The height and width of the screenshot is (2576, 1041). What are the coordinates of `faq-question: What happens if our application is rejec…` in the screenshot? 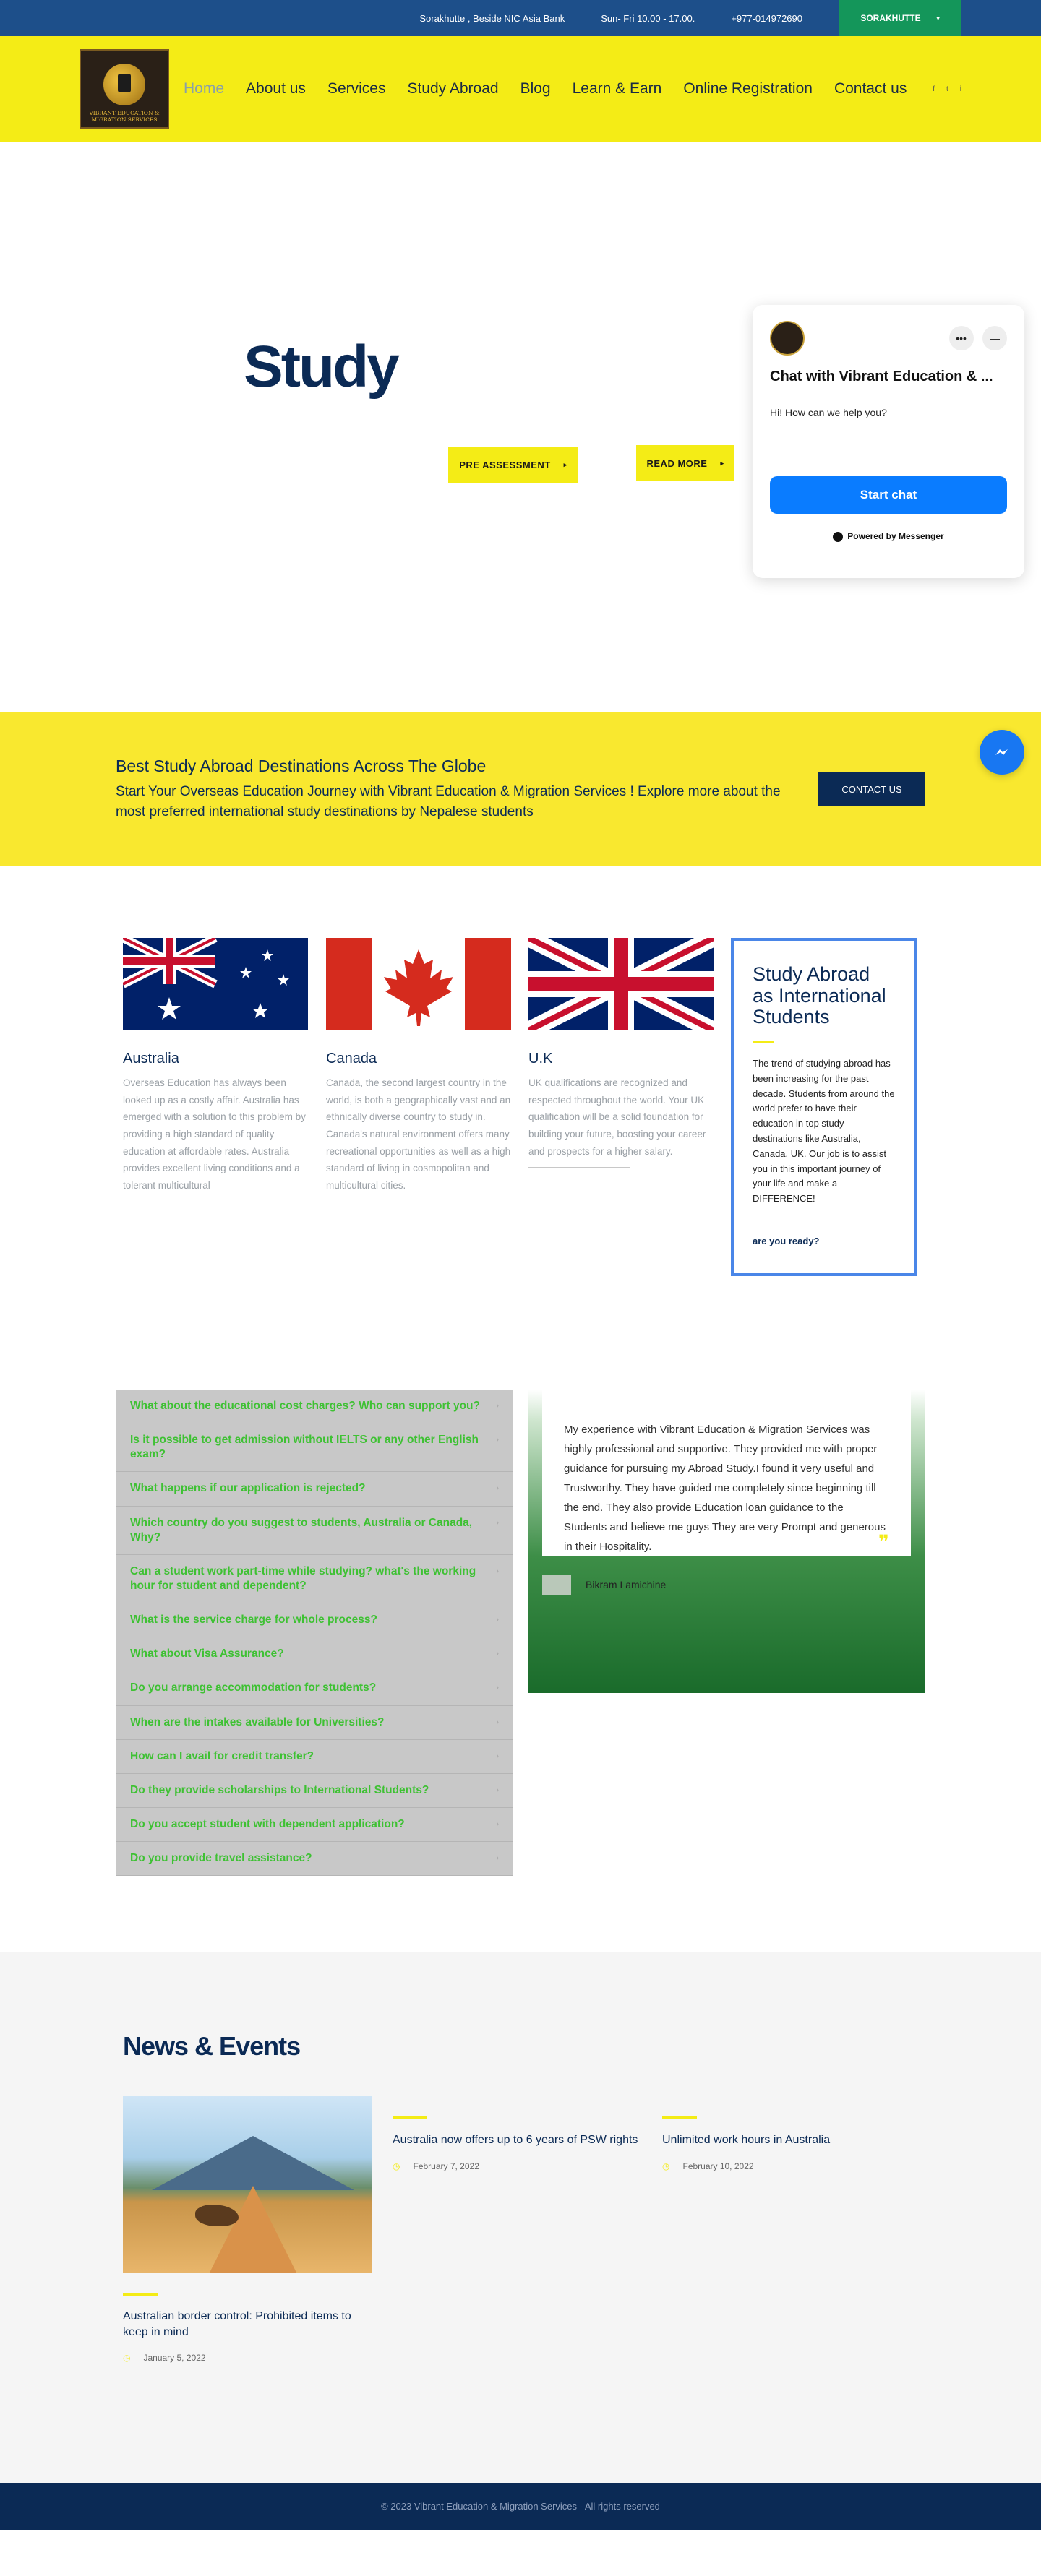 It's located at (248, 1488).